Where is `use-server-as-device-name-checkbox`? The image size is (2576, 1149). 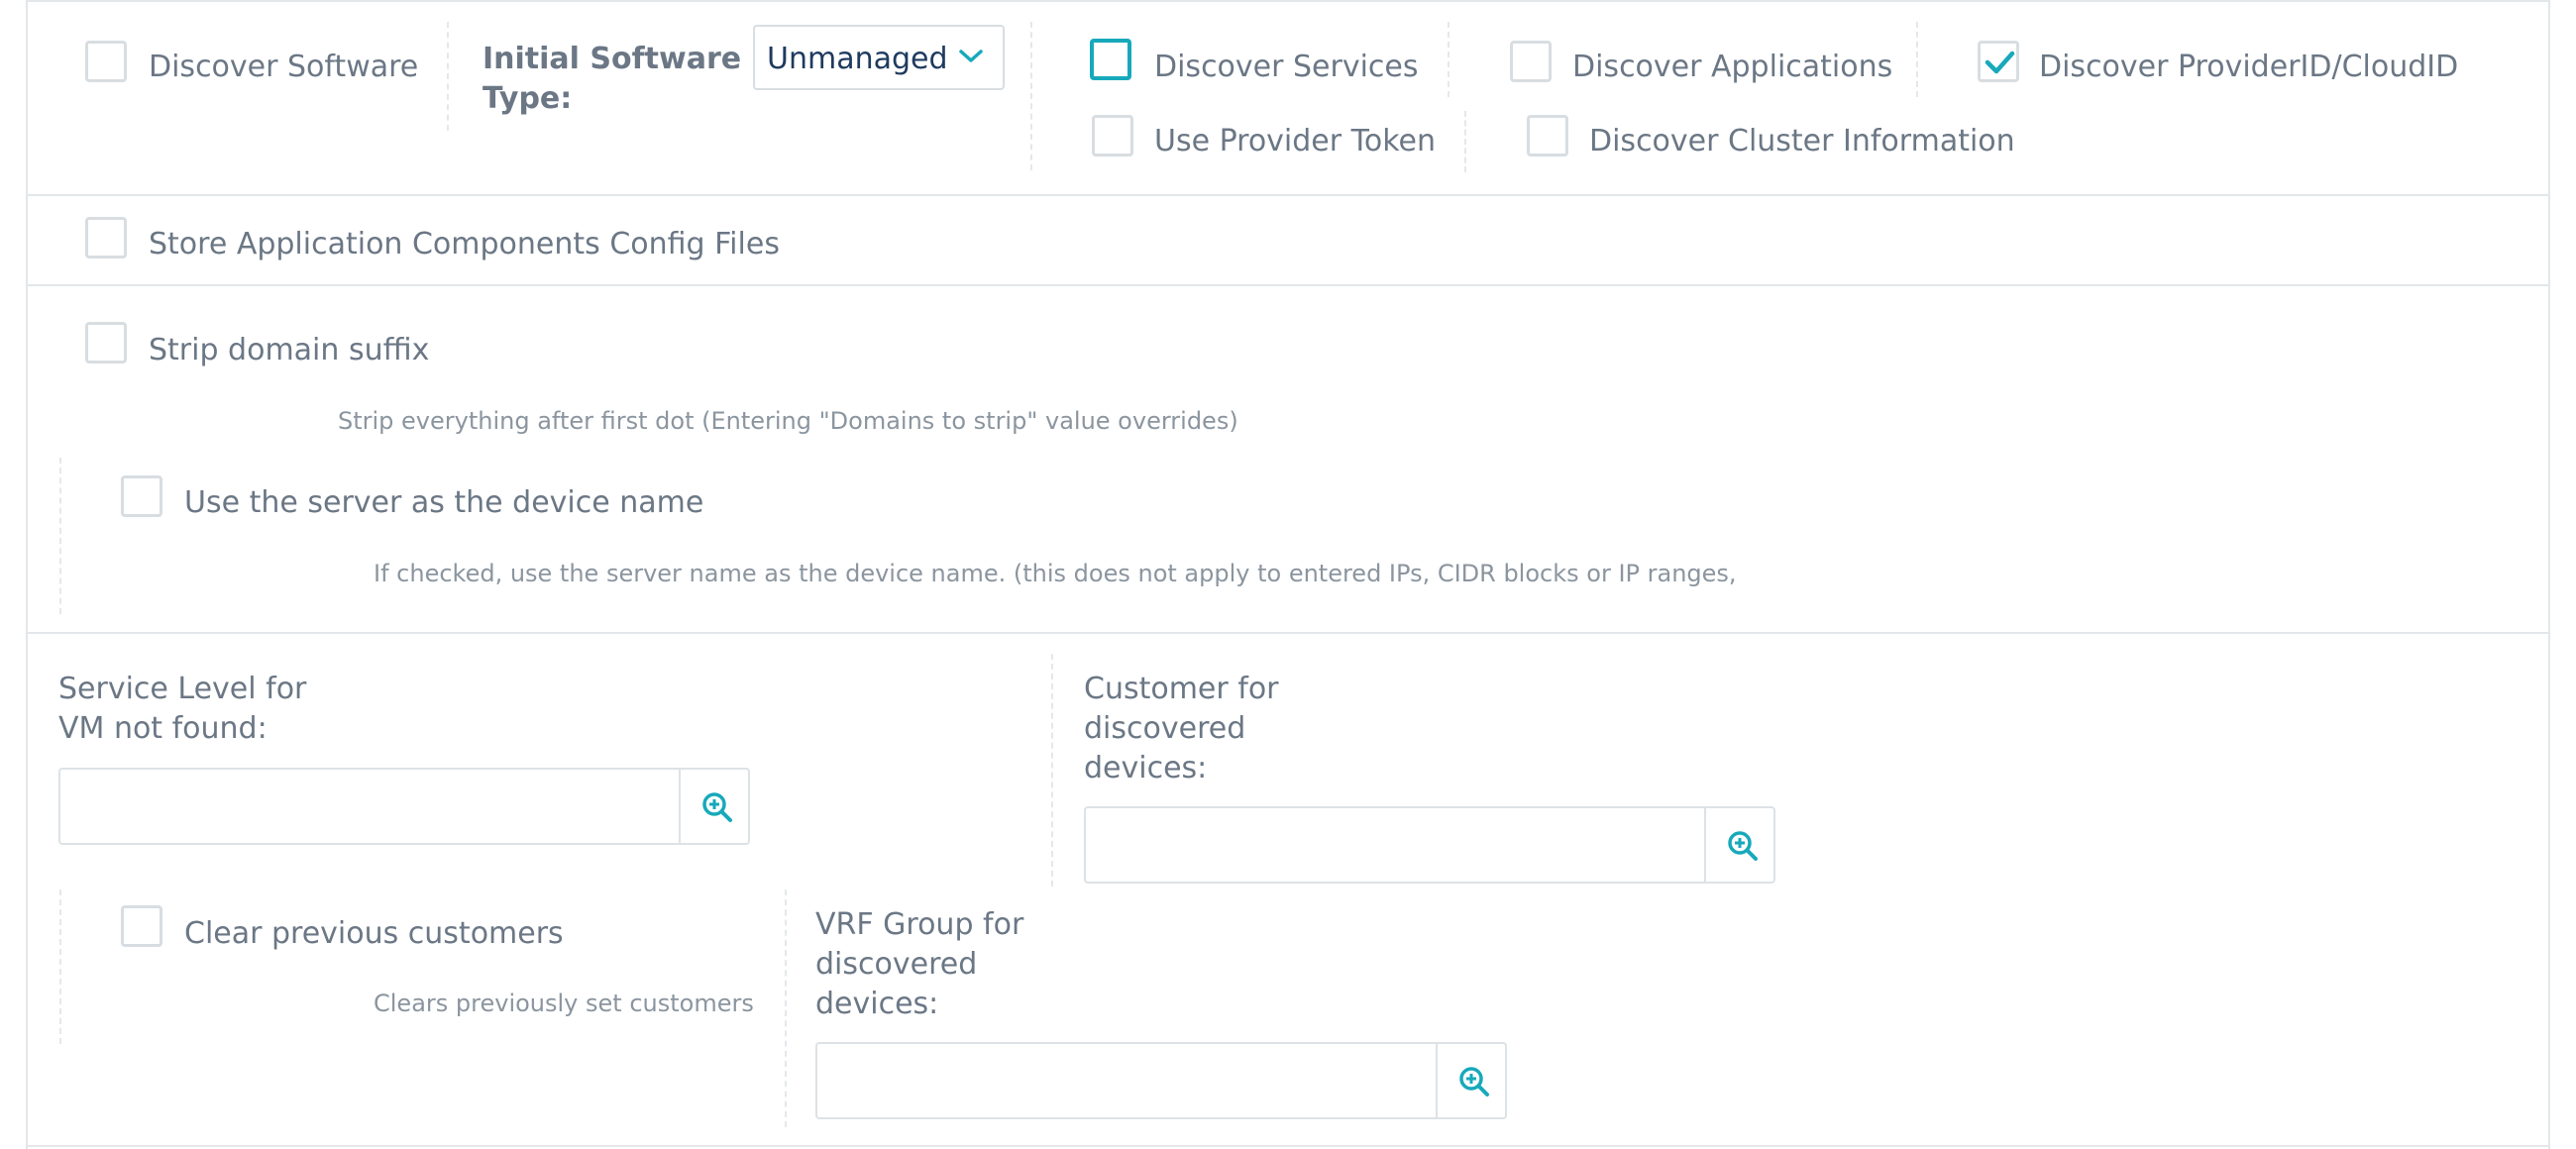
use-server-as-device-name-checkbox is located at coordinates (141, 496).